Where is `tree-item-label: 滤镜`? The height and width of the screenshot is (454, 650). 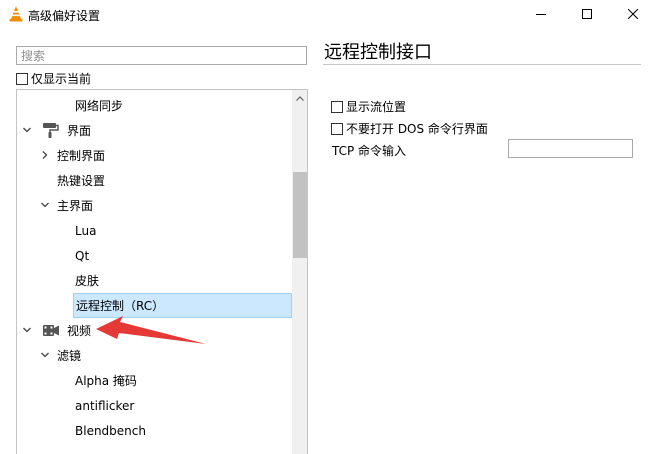 tree-item-label: 滤镜 is located at coordinates (69, 356).